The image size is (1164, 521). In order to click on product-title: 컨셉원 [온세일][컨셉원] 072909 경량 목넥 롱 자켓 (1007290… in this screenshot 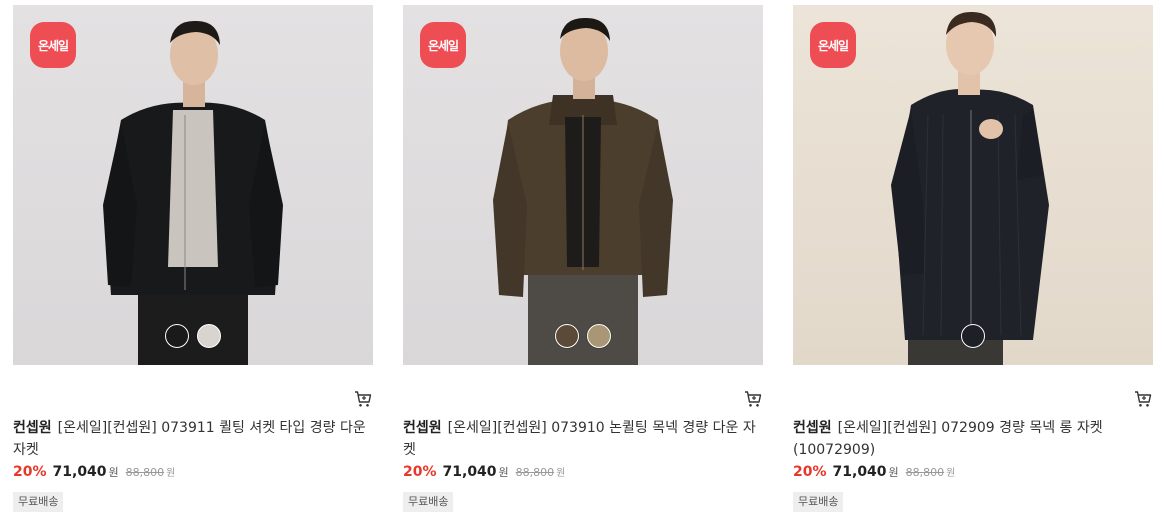, I will do `click(973, 439)`.